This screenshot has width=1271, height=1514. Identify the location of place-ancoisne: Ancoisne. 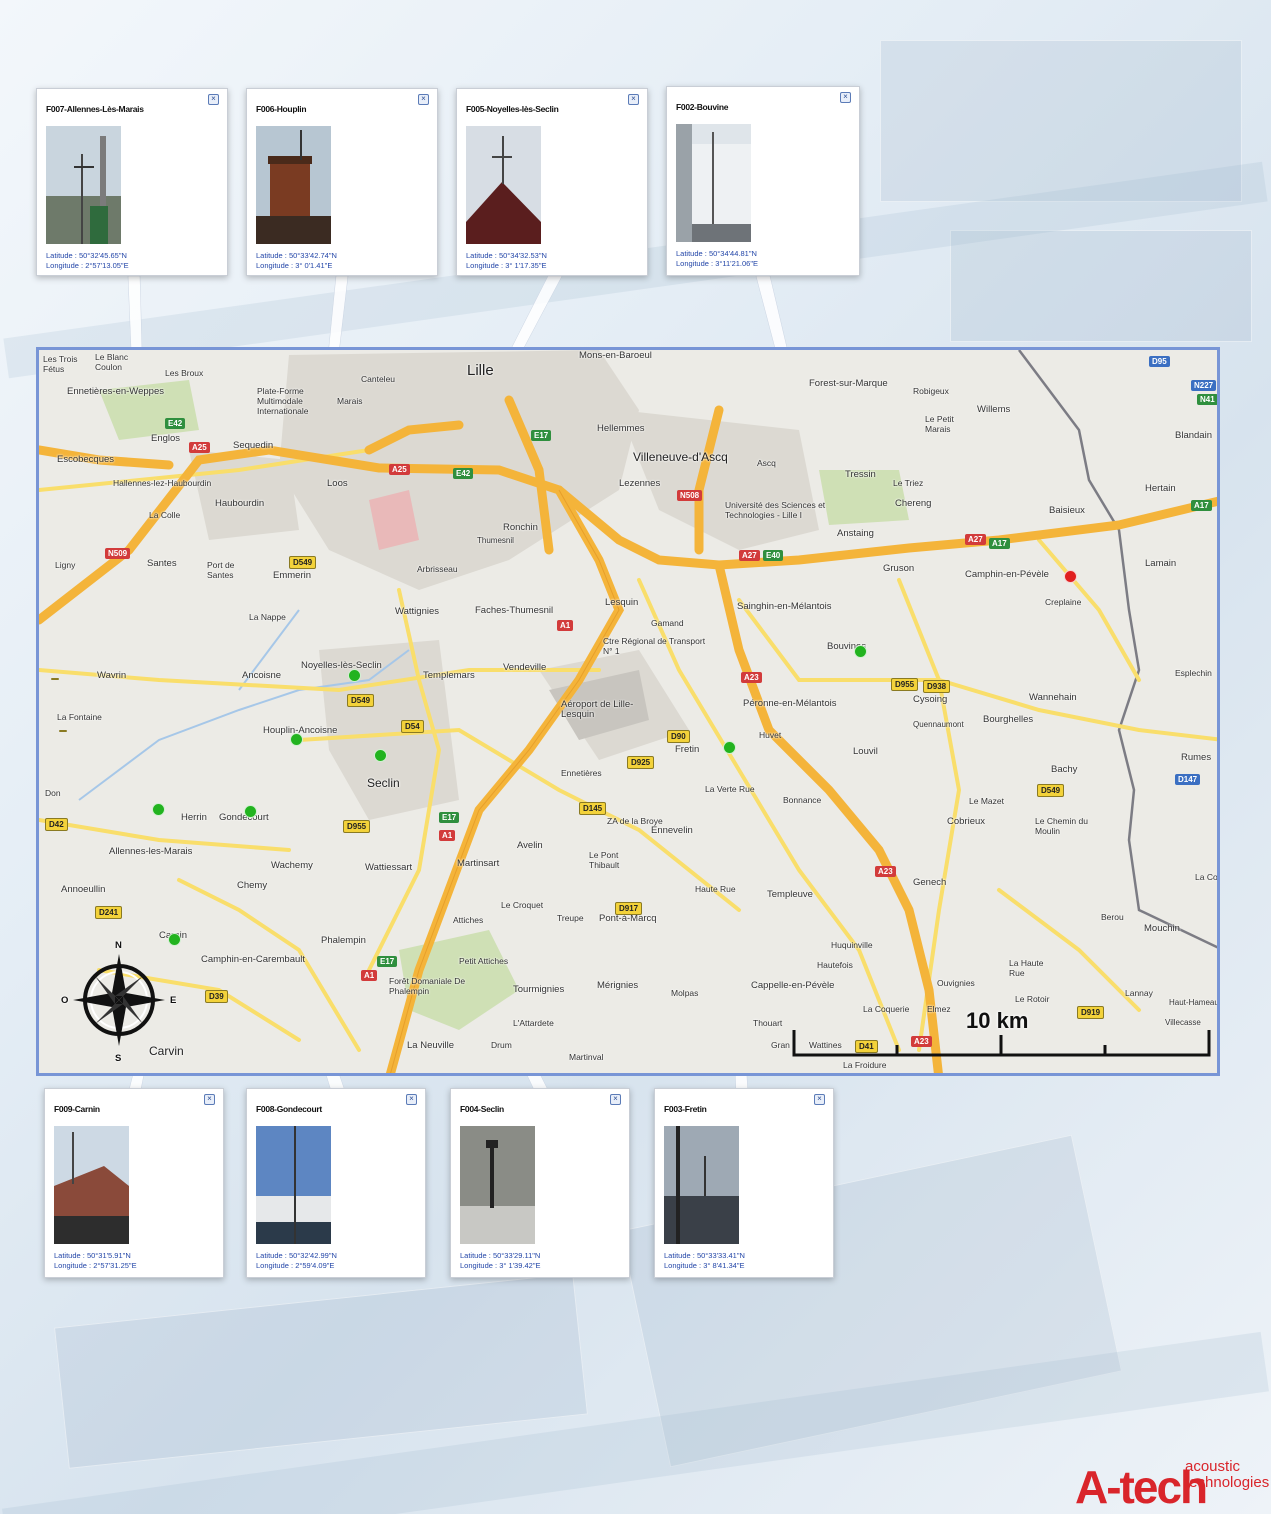
(262, 675).